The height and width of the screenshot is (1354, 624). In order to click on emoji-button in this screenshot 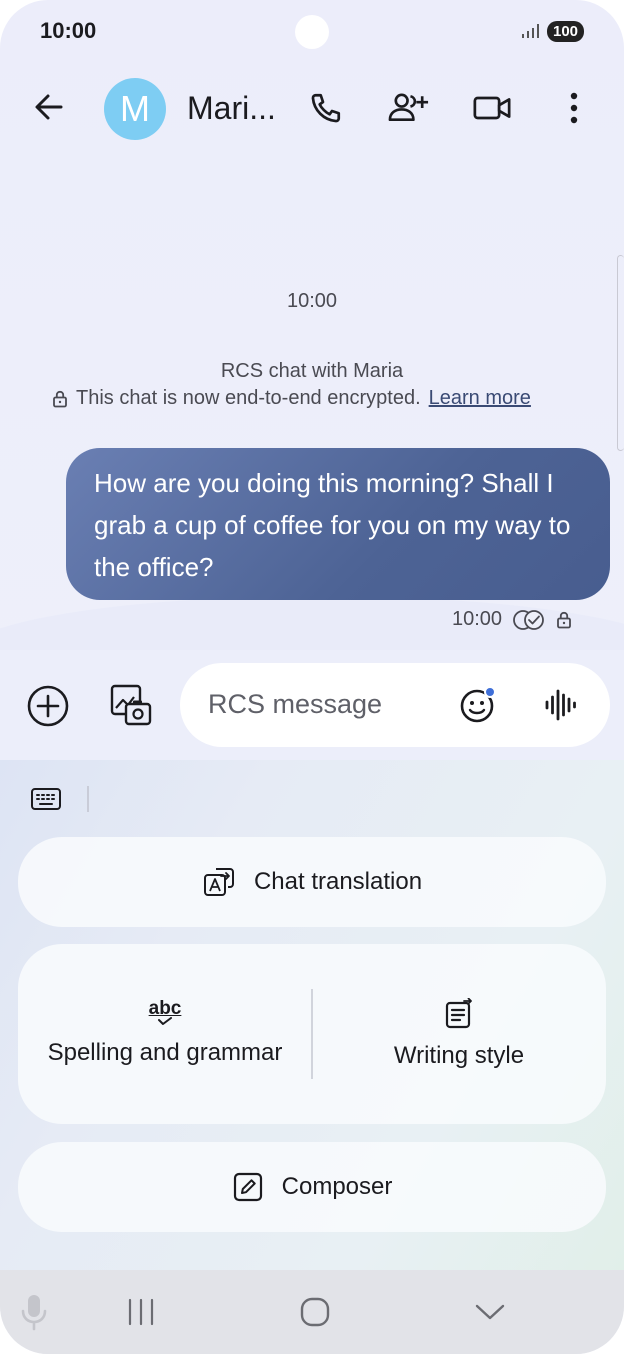, I will do `click(479, 705)`.